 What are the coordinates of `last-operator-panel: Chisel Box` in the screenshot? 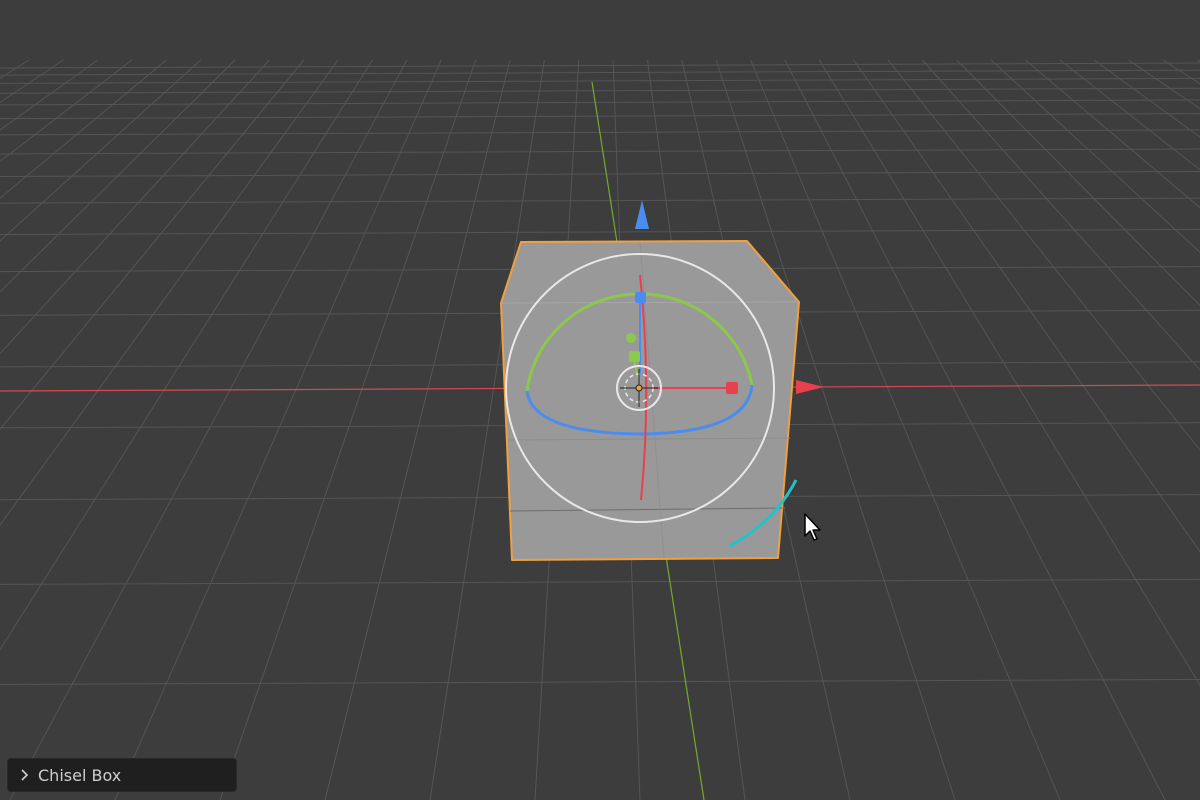 It's located at (122, 775).